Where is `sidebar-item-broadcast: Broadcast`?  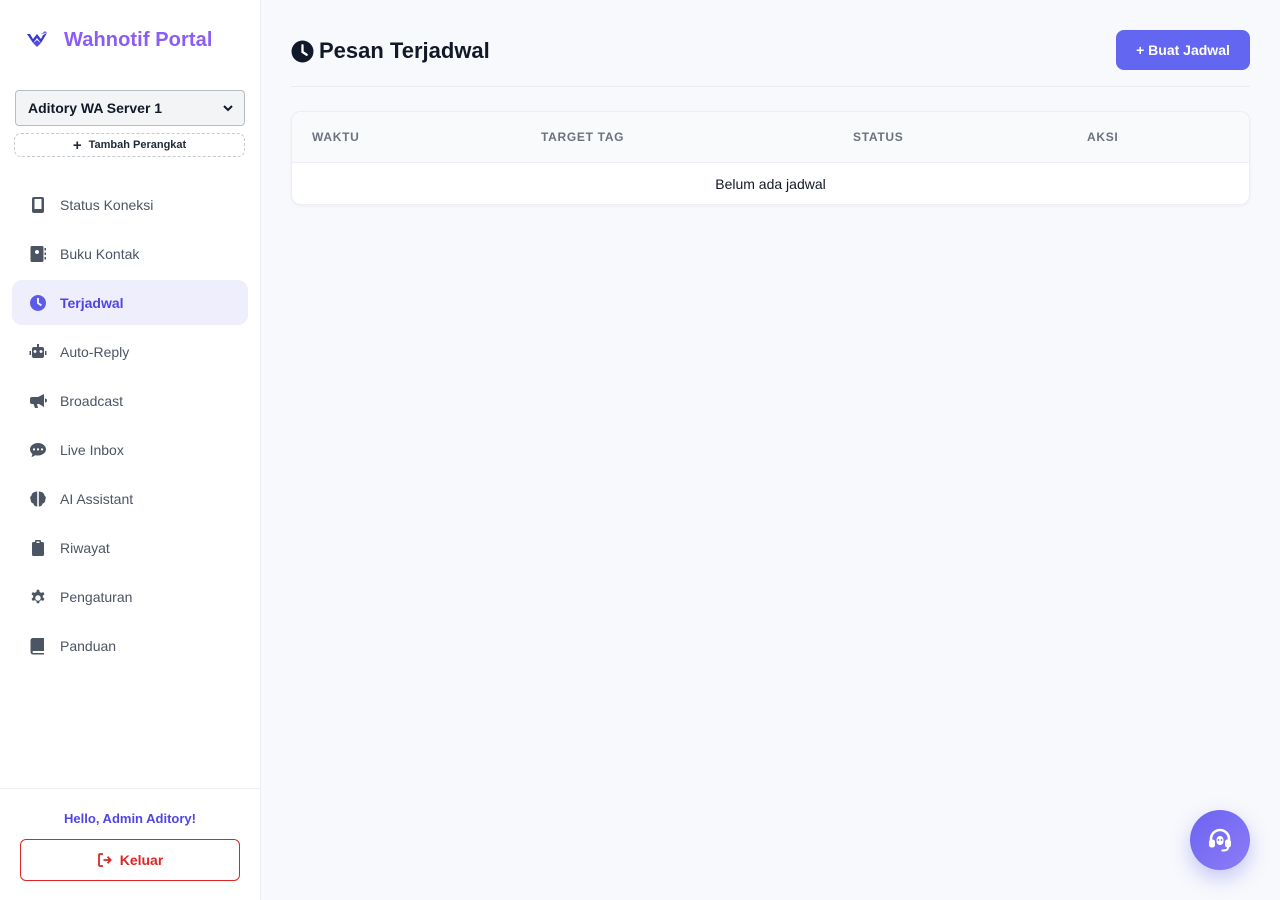
sidebar-item-broadcast: Broadcast is located at coordinates (130, 400).